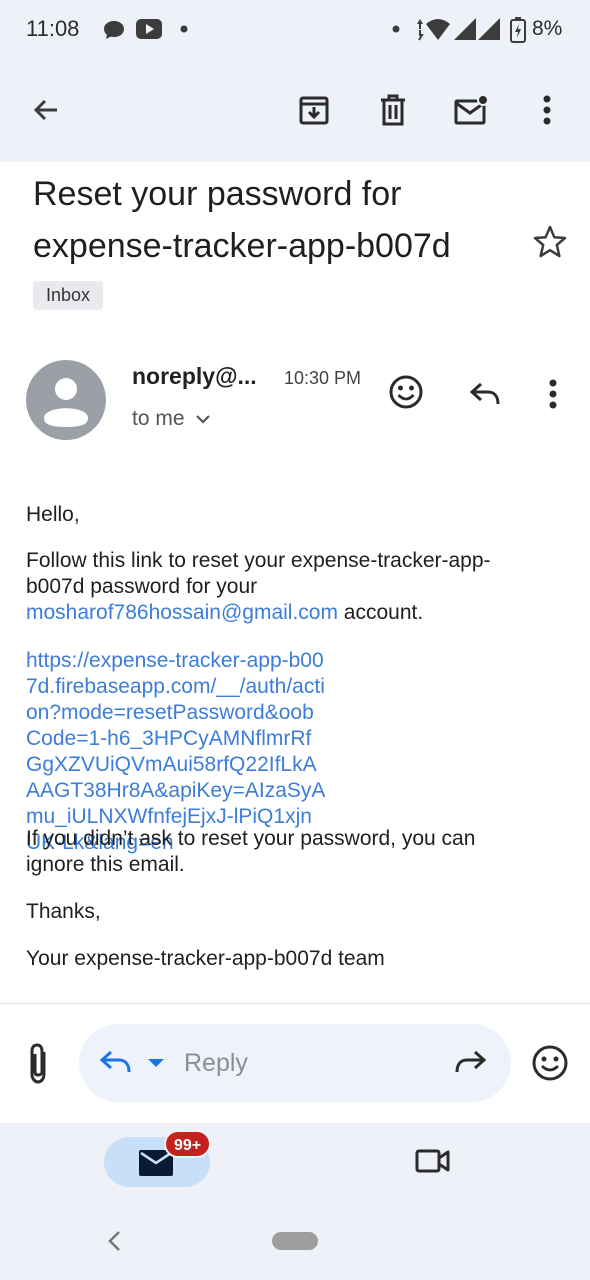  What do you see at coordinates (158, 418) in the screenshot?
I see `recipient-text: to me` at bounding box center [158, 418].